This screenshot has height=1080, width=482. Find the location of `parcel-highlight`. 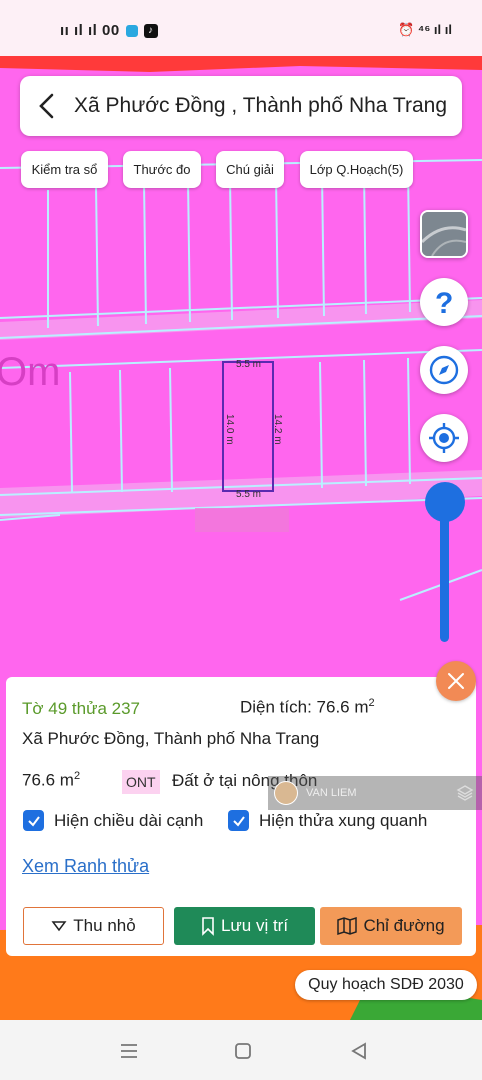

parcel-highlight is located at coordinates (242, 520).